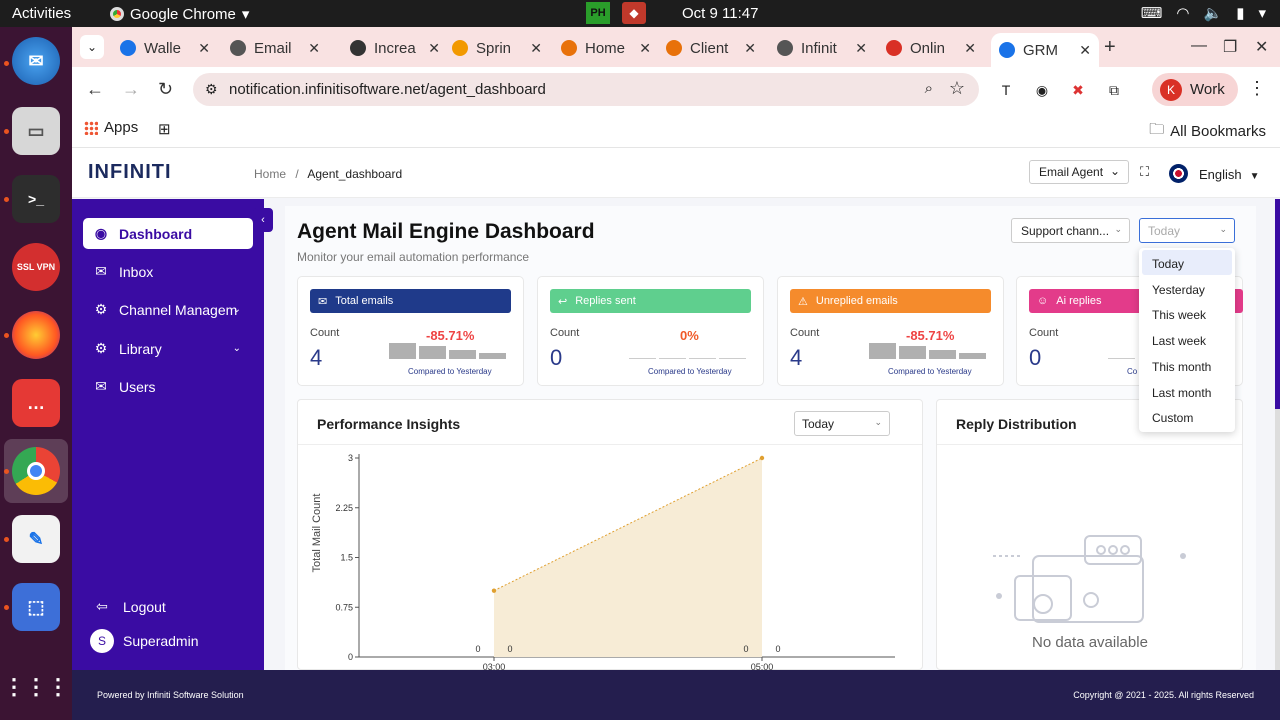 The image size is (1280, 720). Describe the element at coordinates (1187, 313) in the screenshot. I see `date-option-this-week: This week` at that location.